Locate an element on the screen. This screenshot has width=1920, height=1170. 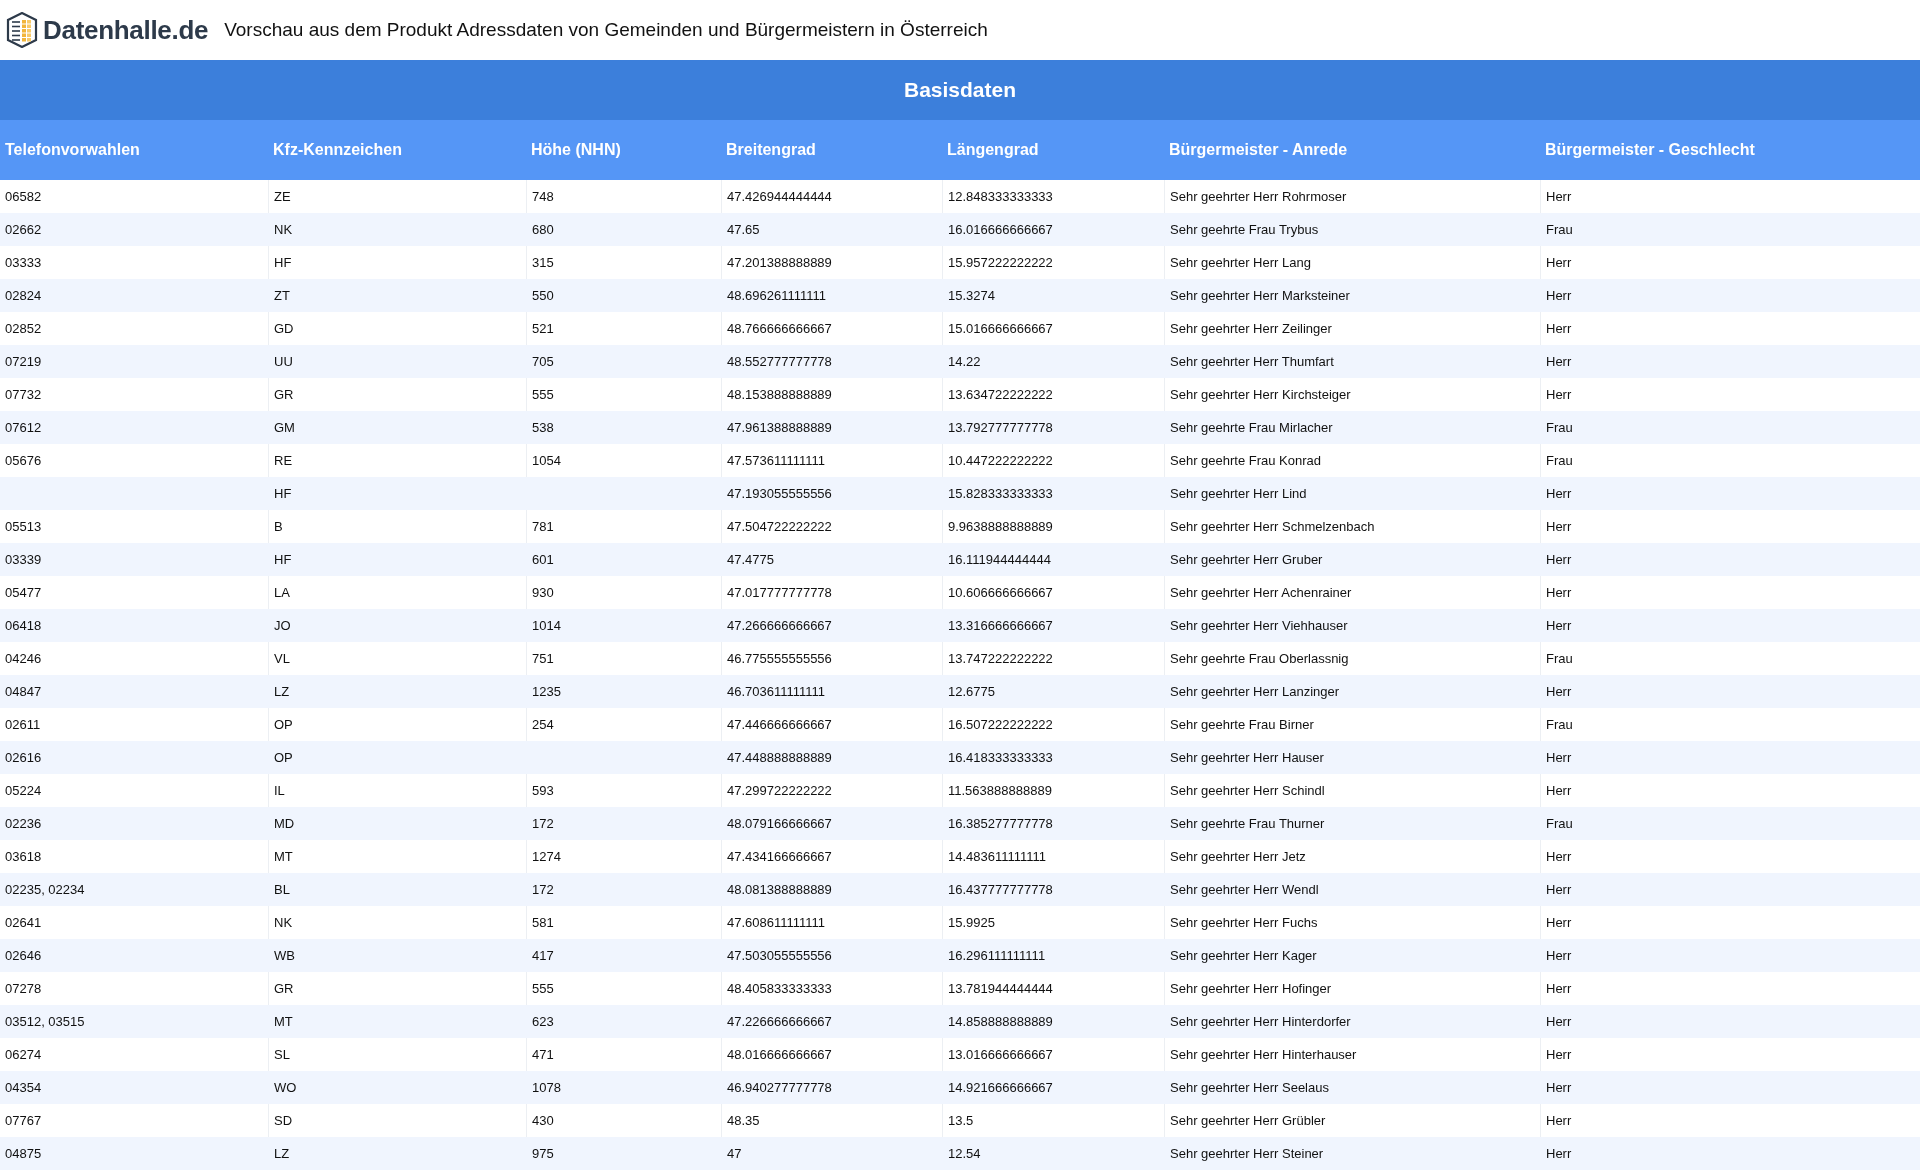
table-cell: 02824 is located at coordinates (134, 295).